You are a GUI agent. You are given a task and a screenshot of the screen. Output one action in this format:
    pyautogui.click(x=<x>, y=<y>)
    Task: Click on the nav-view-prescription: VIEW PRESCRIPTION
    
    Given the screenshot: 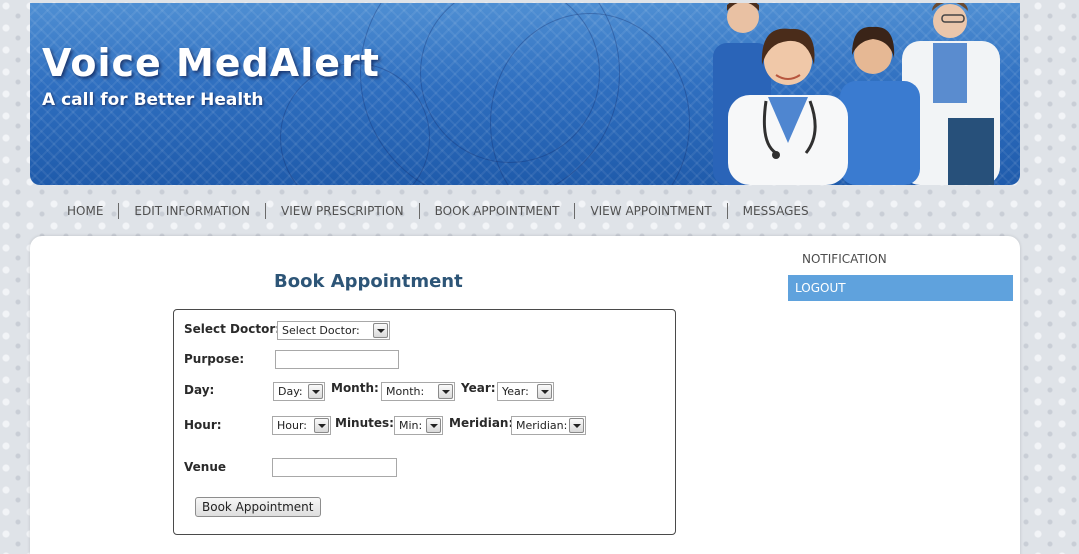 What is the action you would take?
    pyautogui.click(x=342, y=211)
    